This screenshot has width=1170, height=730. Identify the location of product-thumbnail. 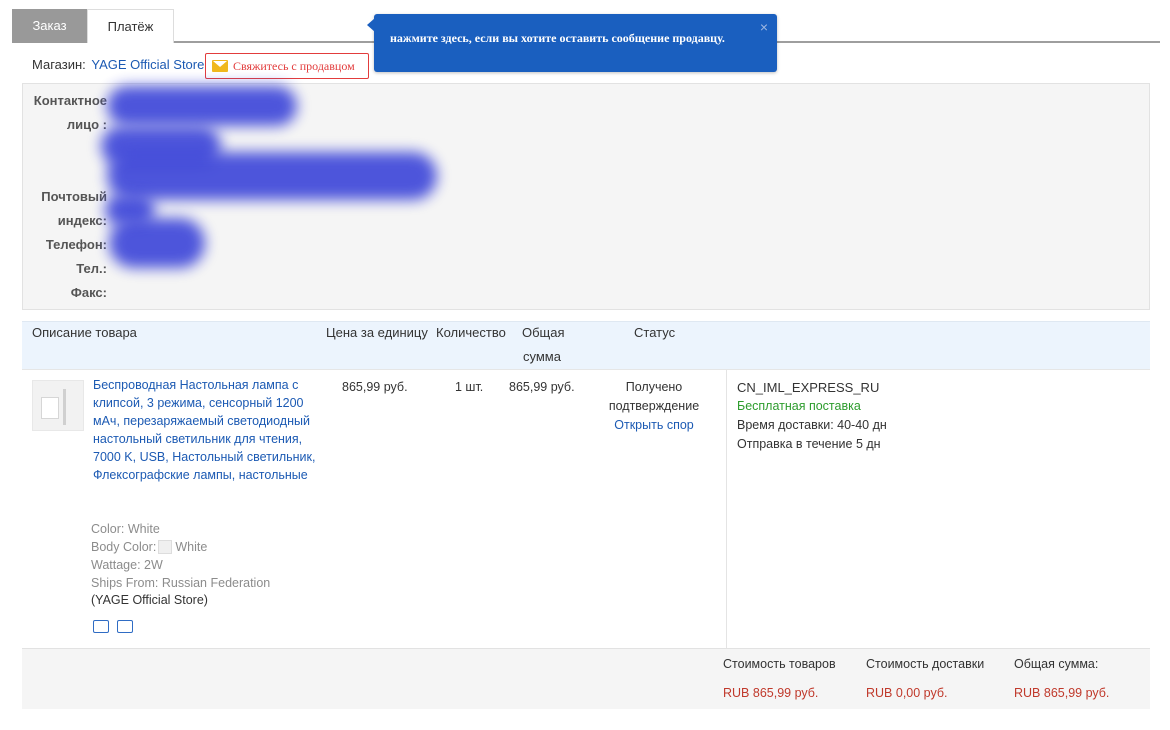
(58, 405).